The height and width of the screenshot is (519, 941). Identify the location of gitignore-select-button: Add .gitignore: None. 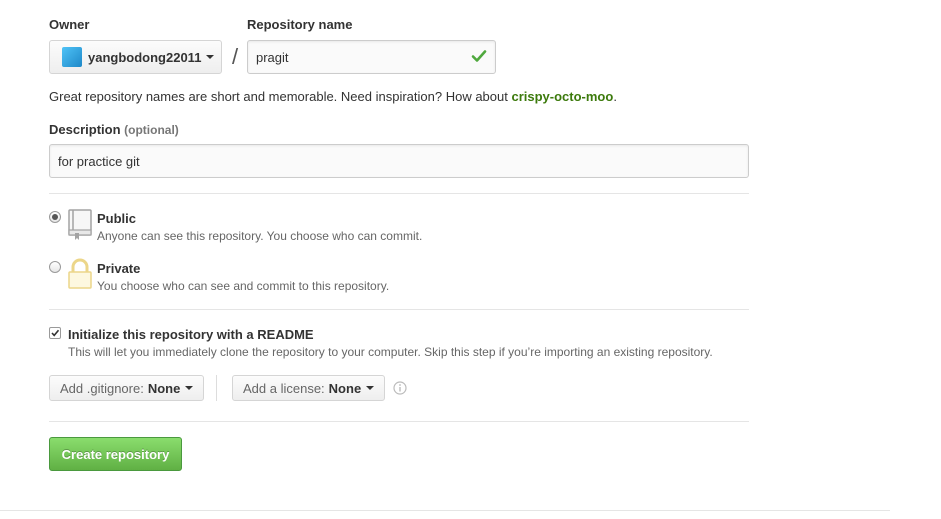
(127, 388).